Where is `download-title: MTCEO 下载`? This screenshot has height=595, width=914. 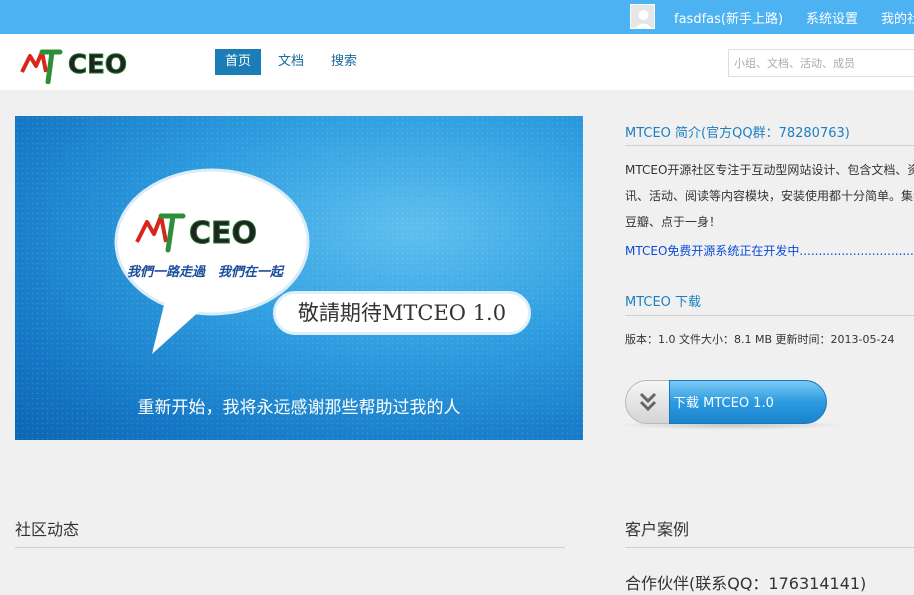
download-title: MTCEO 下载 is located at coordinates (663, 300).